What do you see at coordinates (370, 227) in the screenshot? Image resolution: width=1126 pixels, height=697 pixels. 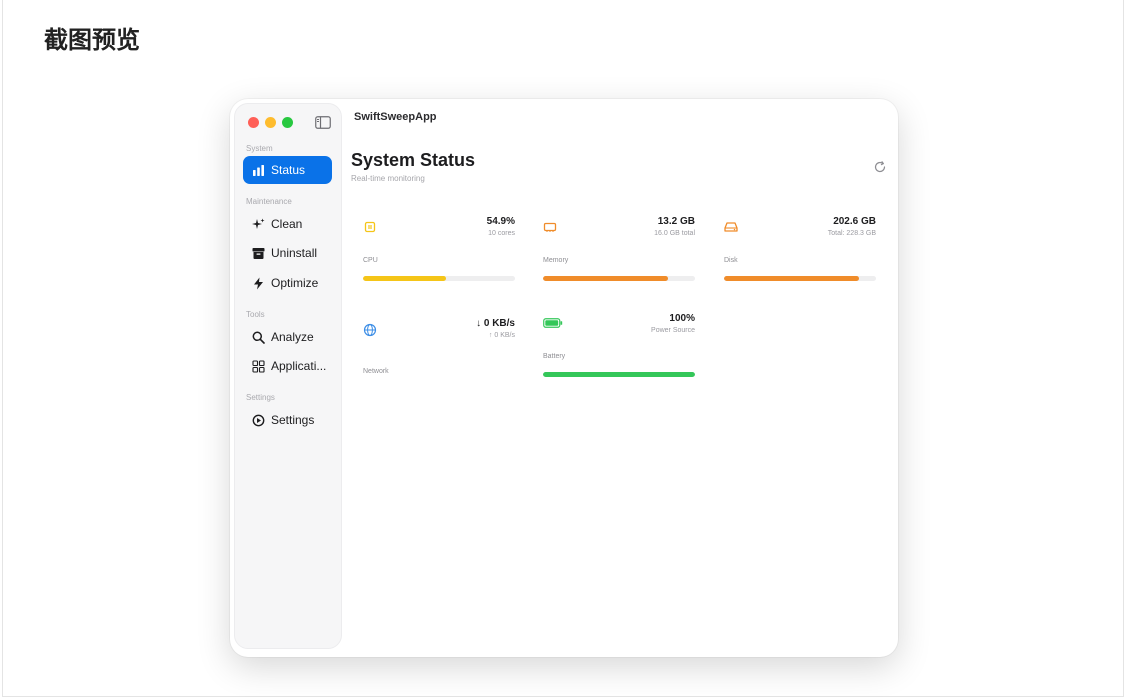 I see `cpu-icon` at bounding box center [370, 227].